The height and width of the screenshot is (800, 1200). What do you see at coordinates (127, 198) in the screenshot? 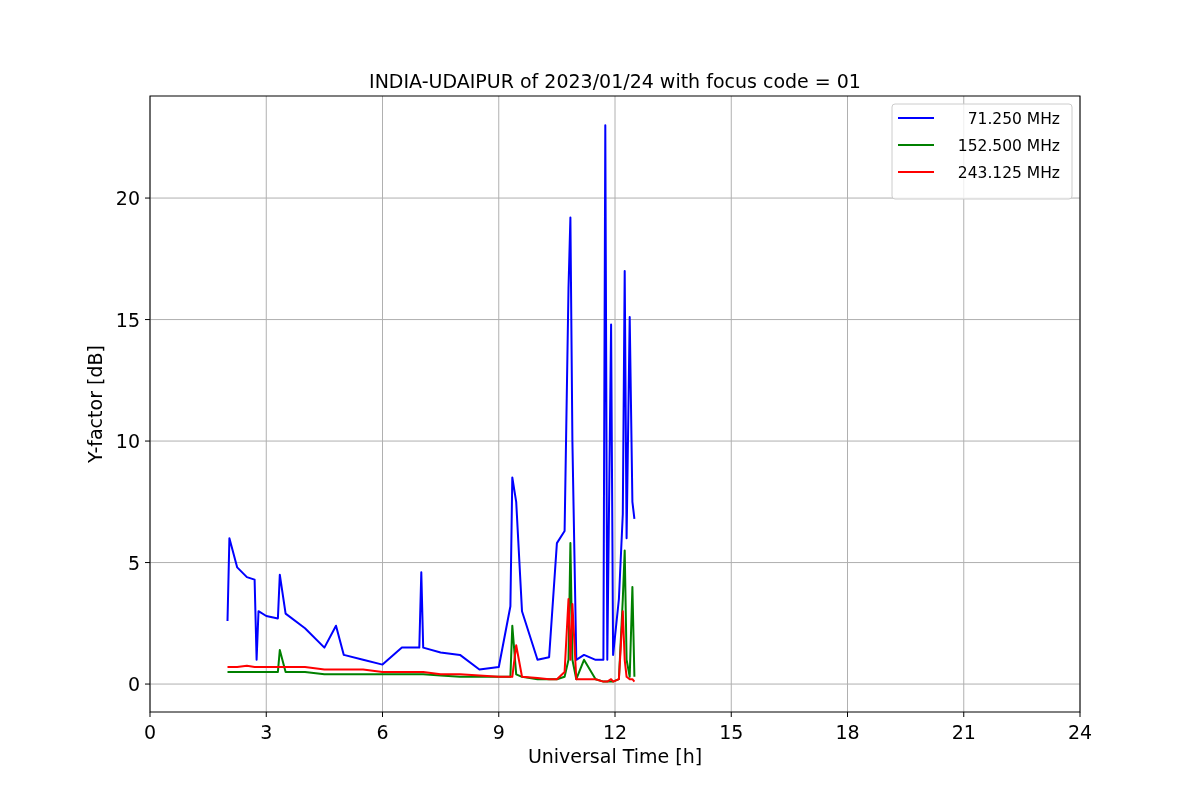
I see `axis-tick-label: 20` at bounding box center [127, 198].